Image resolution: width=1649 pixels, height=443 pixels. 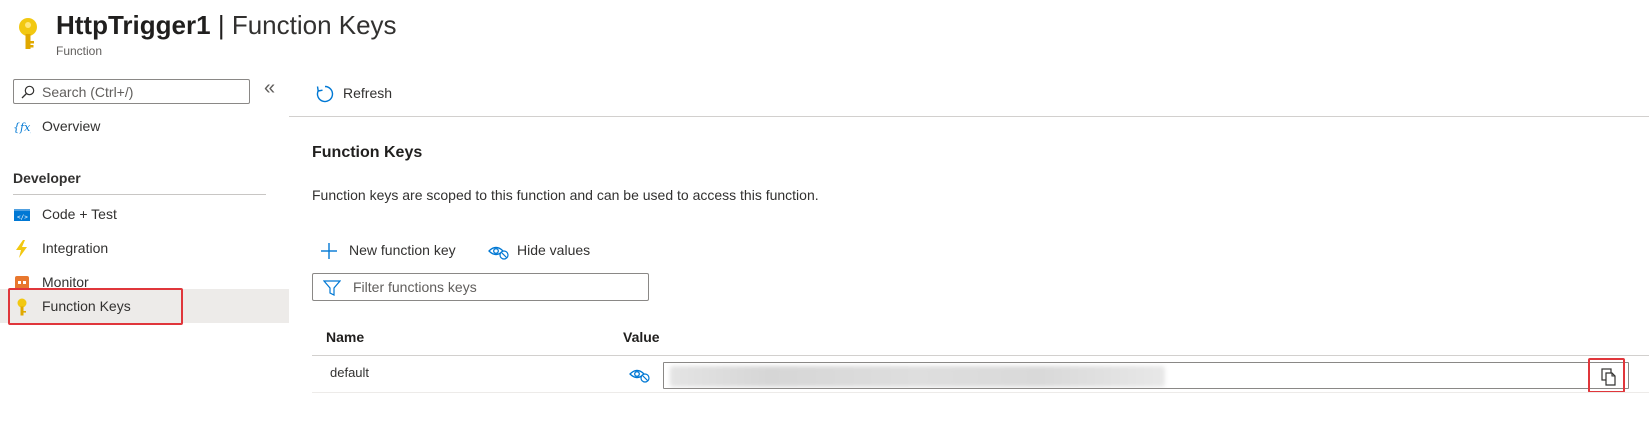 What do you see at coordinates (367, 152) in the screenshot?
I see `section-title: Function Keys` at bounding box center [367, 152].